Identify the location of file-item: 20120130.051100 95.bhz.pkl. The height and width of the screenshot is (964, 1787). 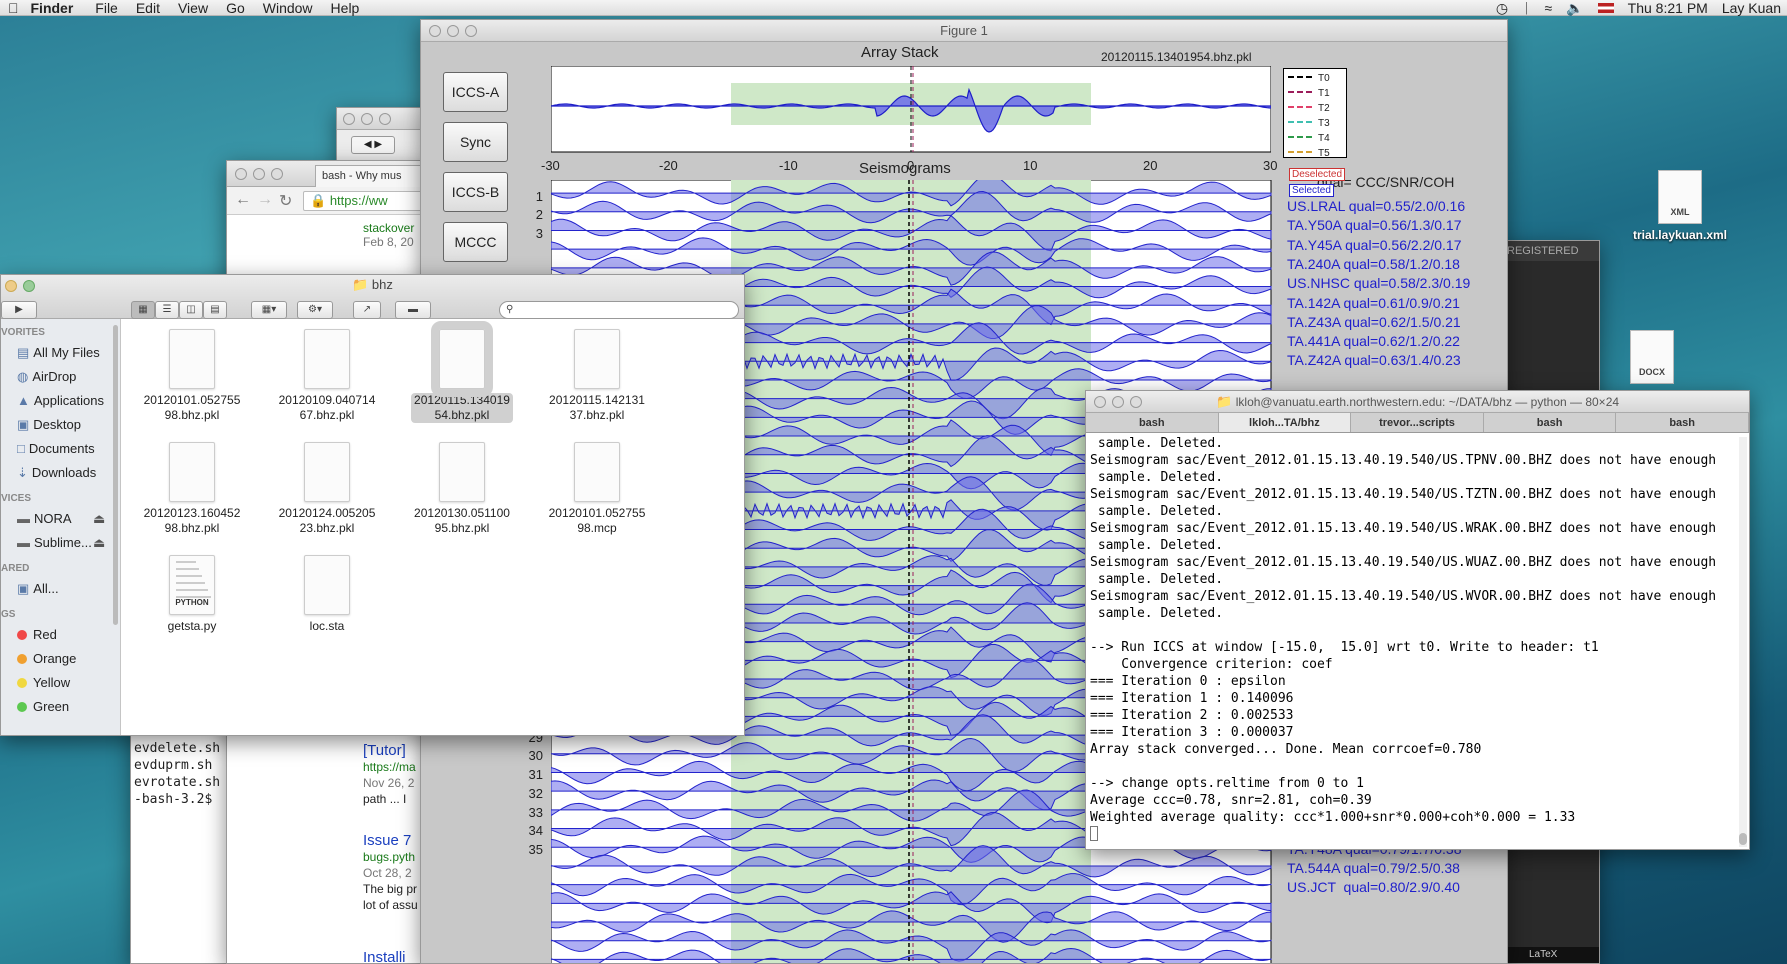
(462, 489).